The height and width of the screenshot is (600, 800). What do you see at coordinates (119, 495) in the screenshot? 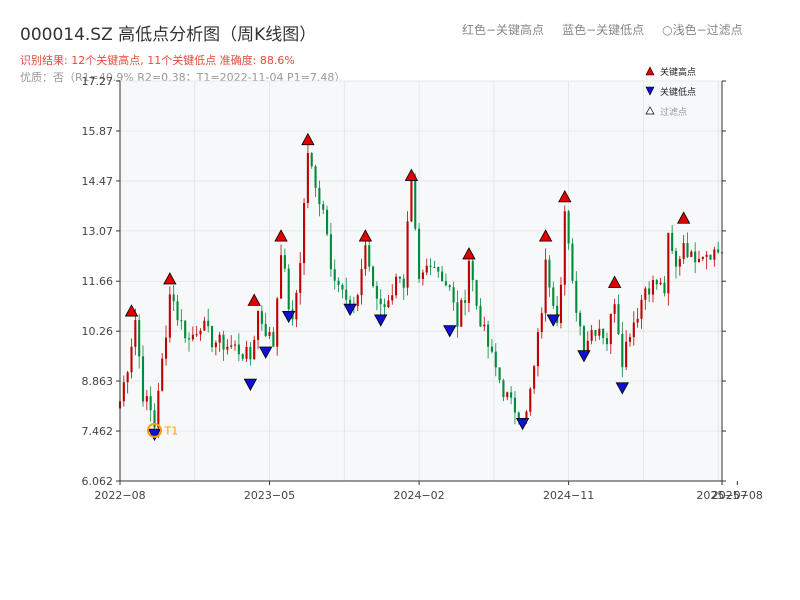
I see `x-tick-label: 2022−08` at bounding box center [119, 495].